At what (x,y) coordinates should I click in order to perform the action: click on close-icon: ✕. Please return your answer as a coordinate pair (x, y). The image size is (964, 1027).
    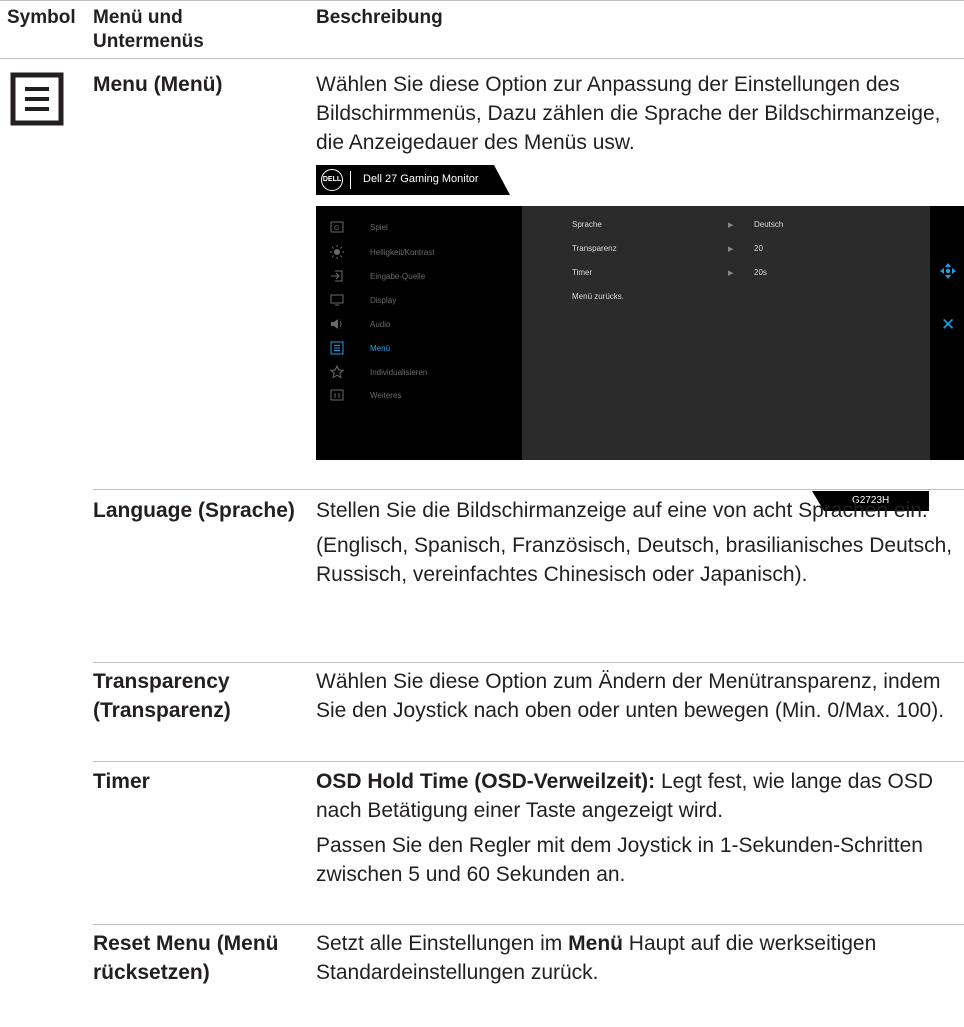
    Looking at the image, I should click on (948, 324).